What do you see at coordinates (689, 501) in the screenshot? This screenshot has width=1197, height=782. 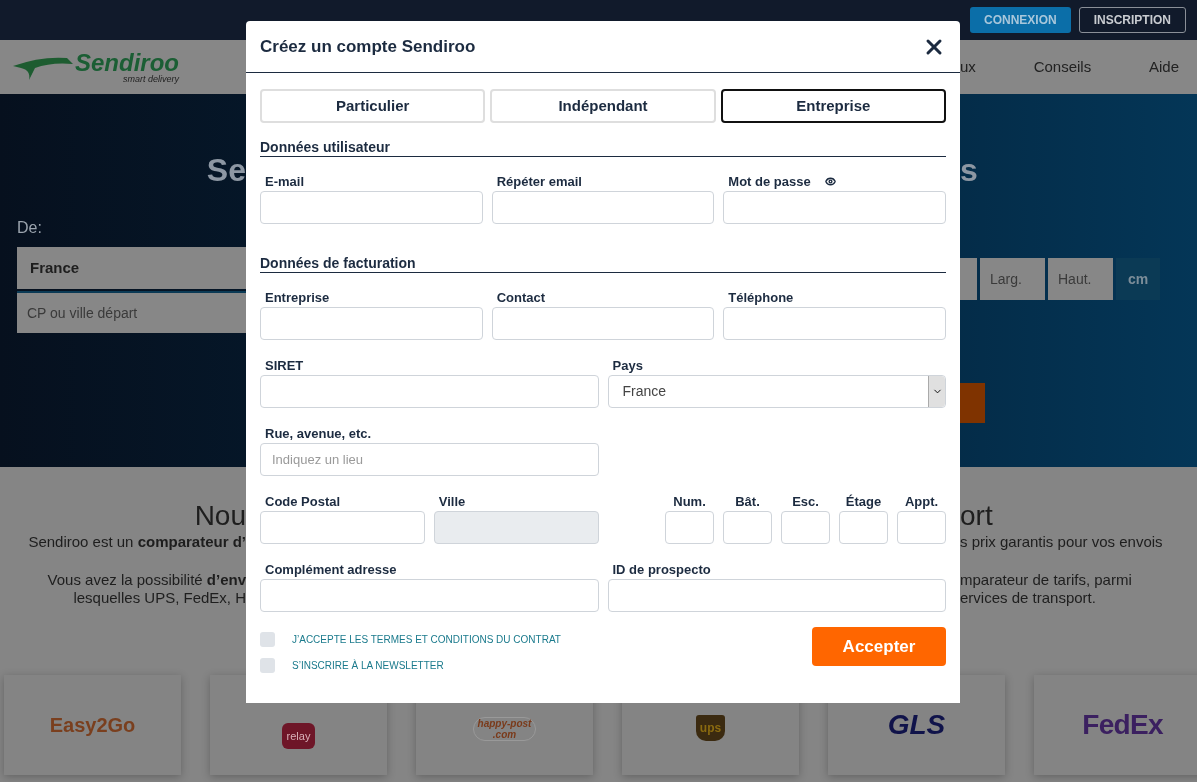 I see `field-label: Num.` at bounding box center [689, 501].